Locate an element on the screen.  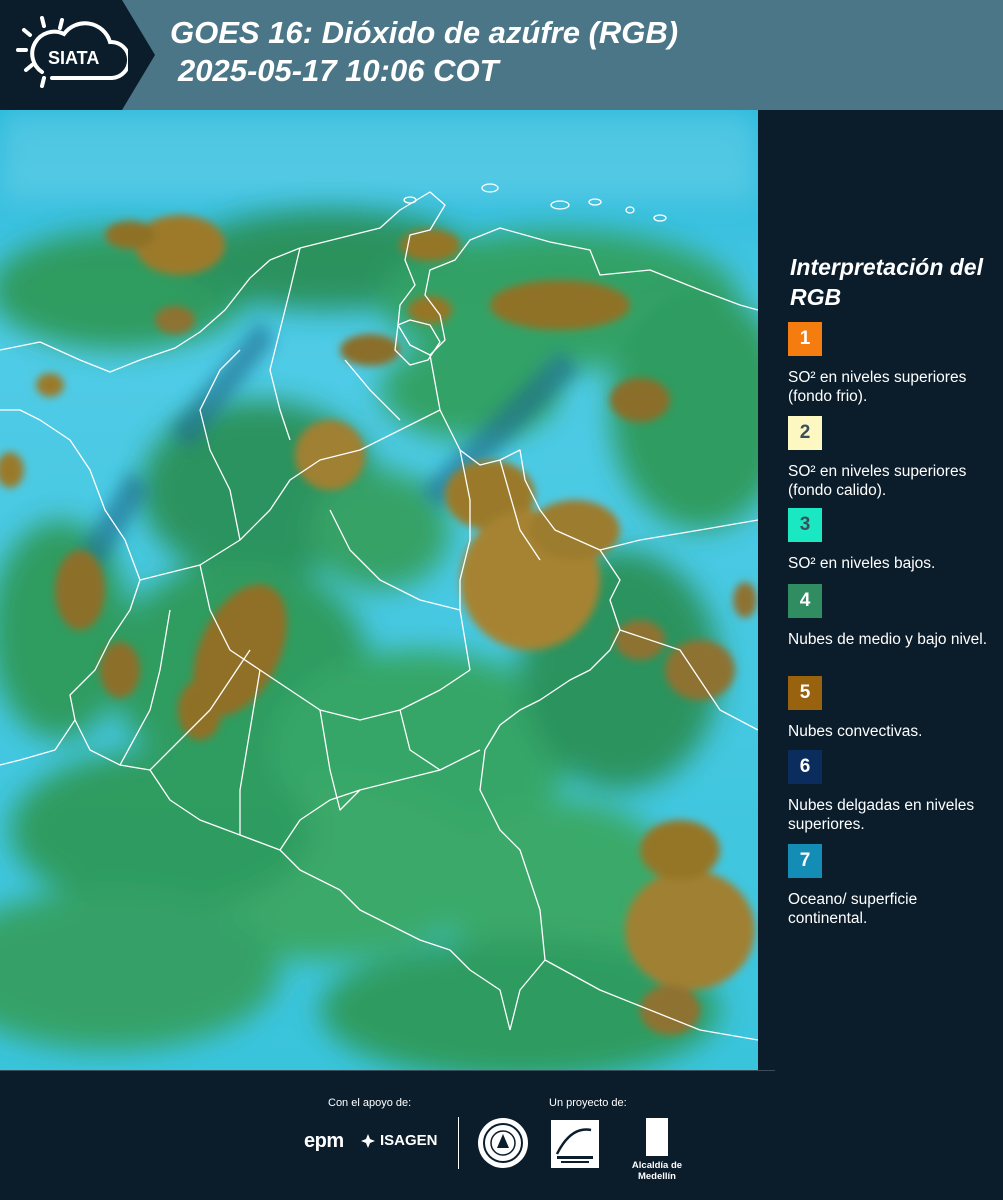
alcaldia-label: Alcaldía de Medellín is located at coordinates (657, 1171).